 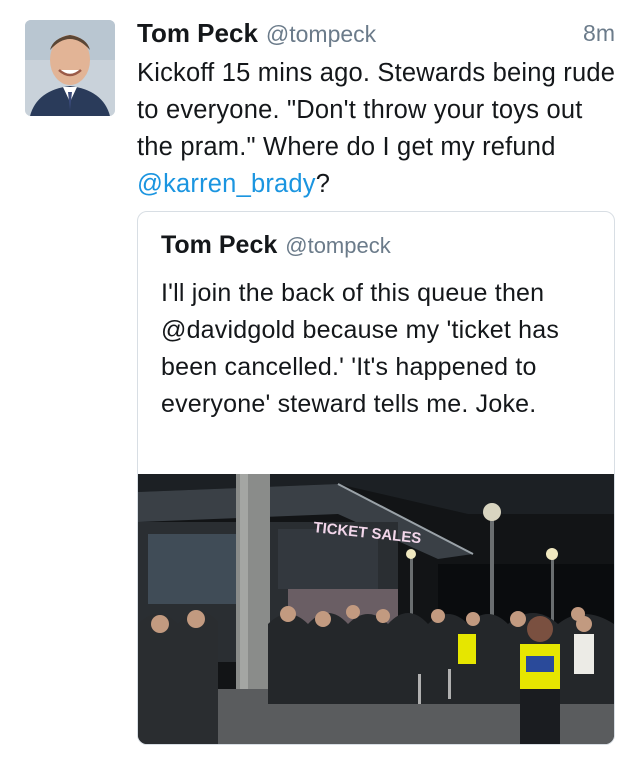 I want to click on tweet-text-end: ?, so click(x=323, y=184).